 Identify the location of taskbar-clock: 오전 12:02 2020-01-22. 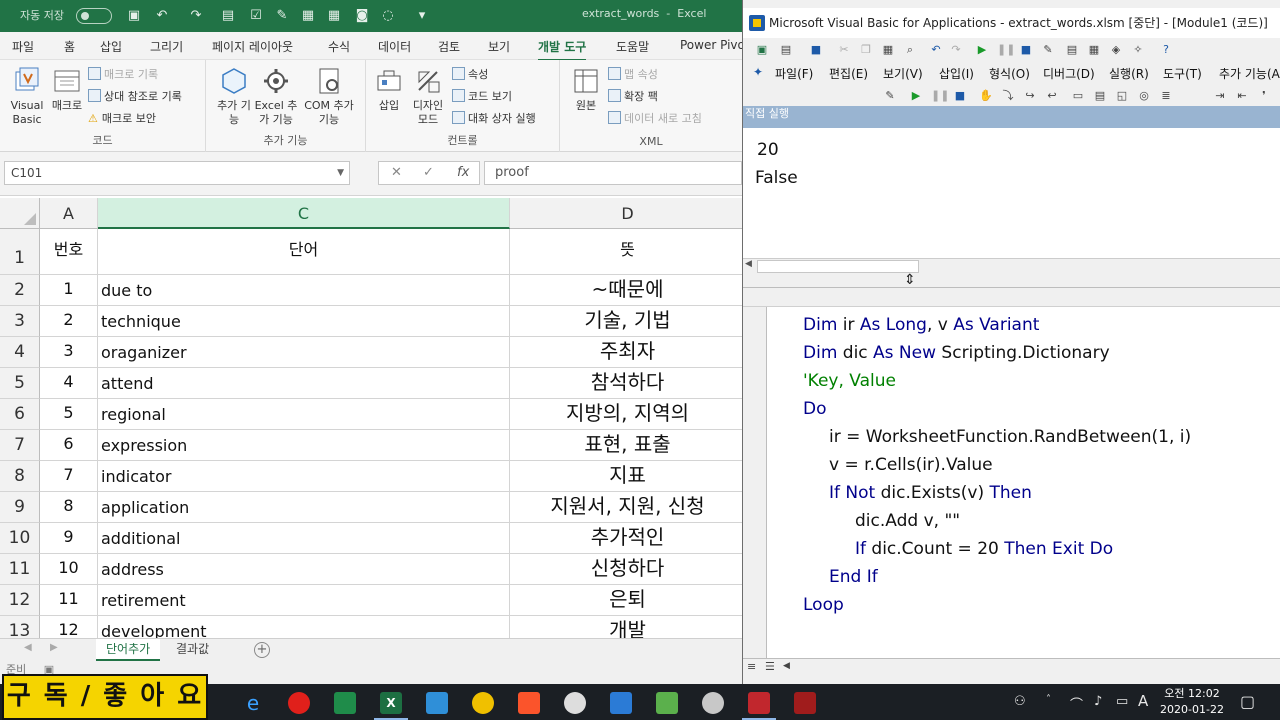
(1192, 702).